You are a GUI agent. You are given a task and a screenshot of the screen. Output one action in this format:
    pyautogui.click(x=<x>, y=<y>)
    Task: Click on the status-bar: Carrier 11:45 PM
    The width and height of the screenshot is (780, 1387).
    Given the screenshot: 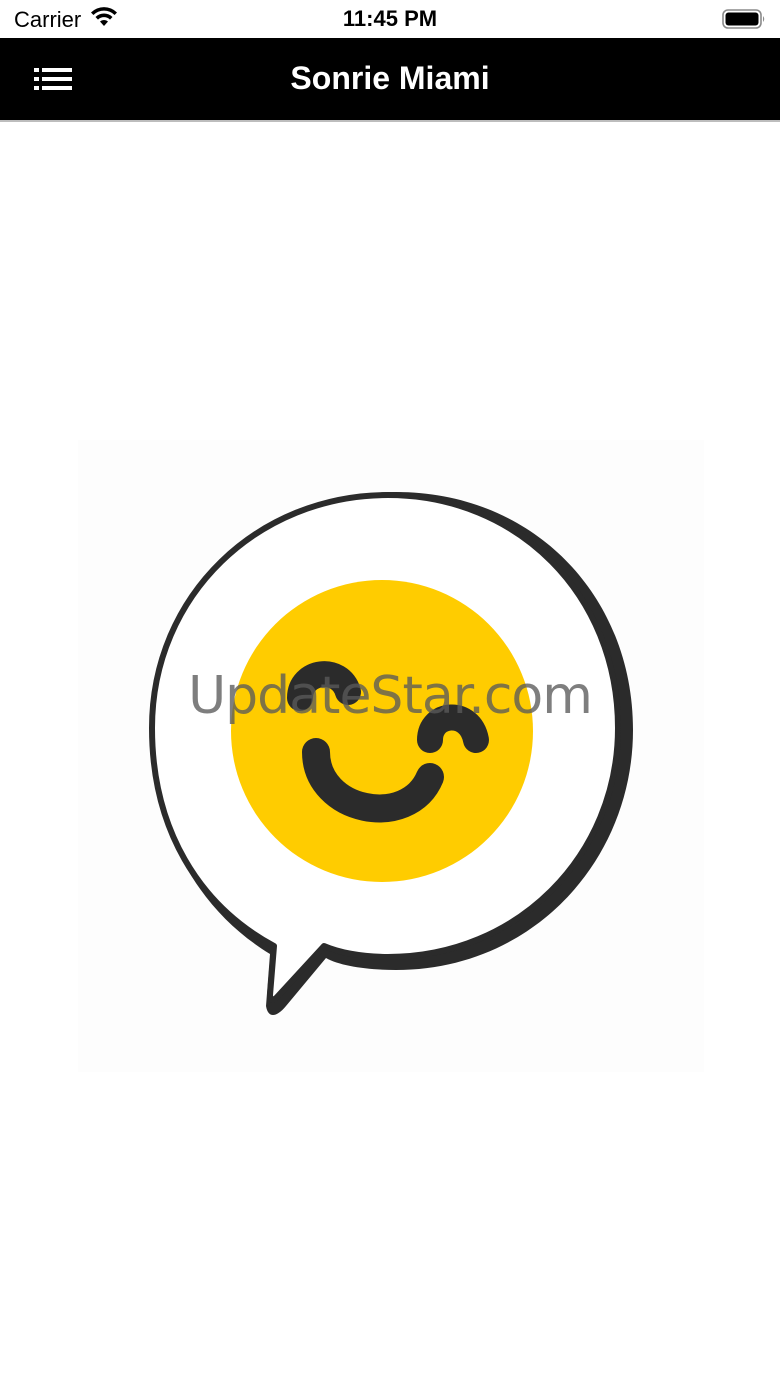 What is the action you would take?
    pyautogui.click(x=390, y=19)
    